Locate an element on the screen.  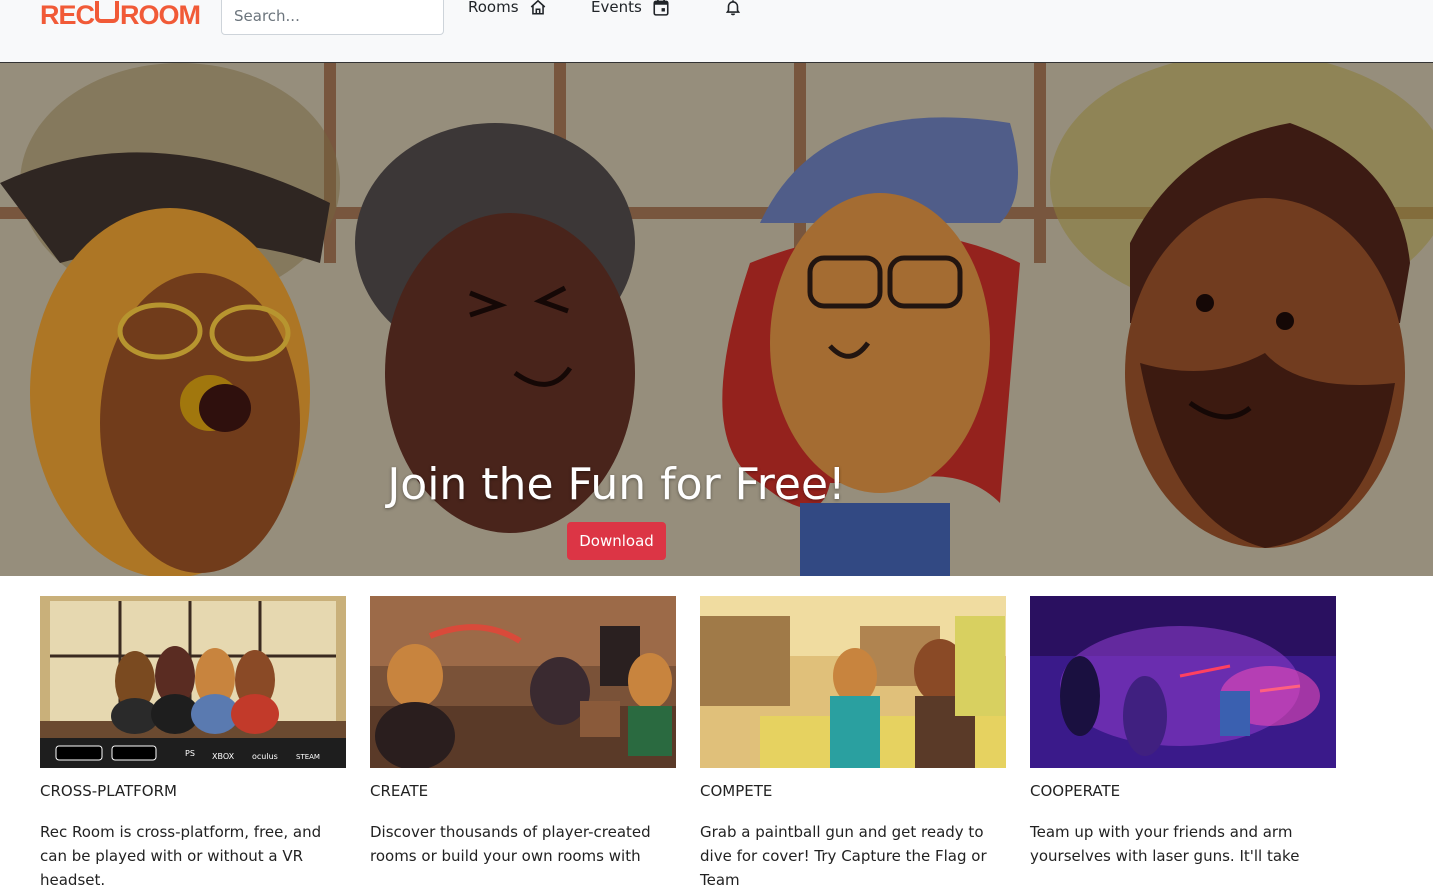
nav-events: Events is located at coordinates (630, 8).